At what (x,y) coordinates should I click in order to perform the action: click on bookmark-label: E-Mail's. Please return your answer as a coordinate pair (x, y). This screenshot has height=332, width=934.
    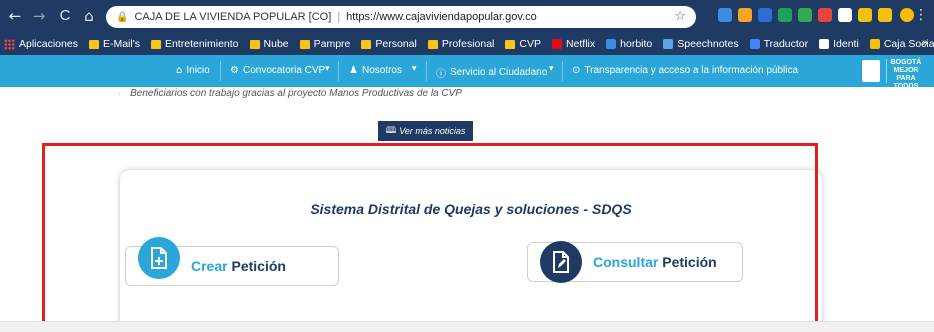
    Looking at the image, I should click on (121, 44).